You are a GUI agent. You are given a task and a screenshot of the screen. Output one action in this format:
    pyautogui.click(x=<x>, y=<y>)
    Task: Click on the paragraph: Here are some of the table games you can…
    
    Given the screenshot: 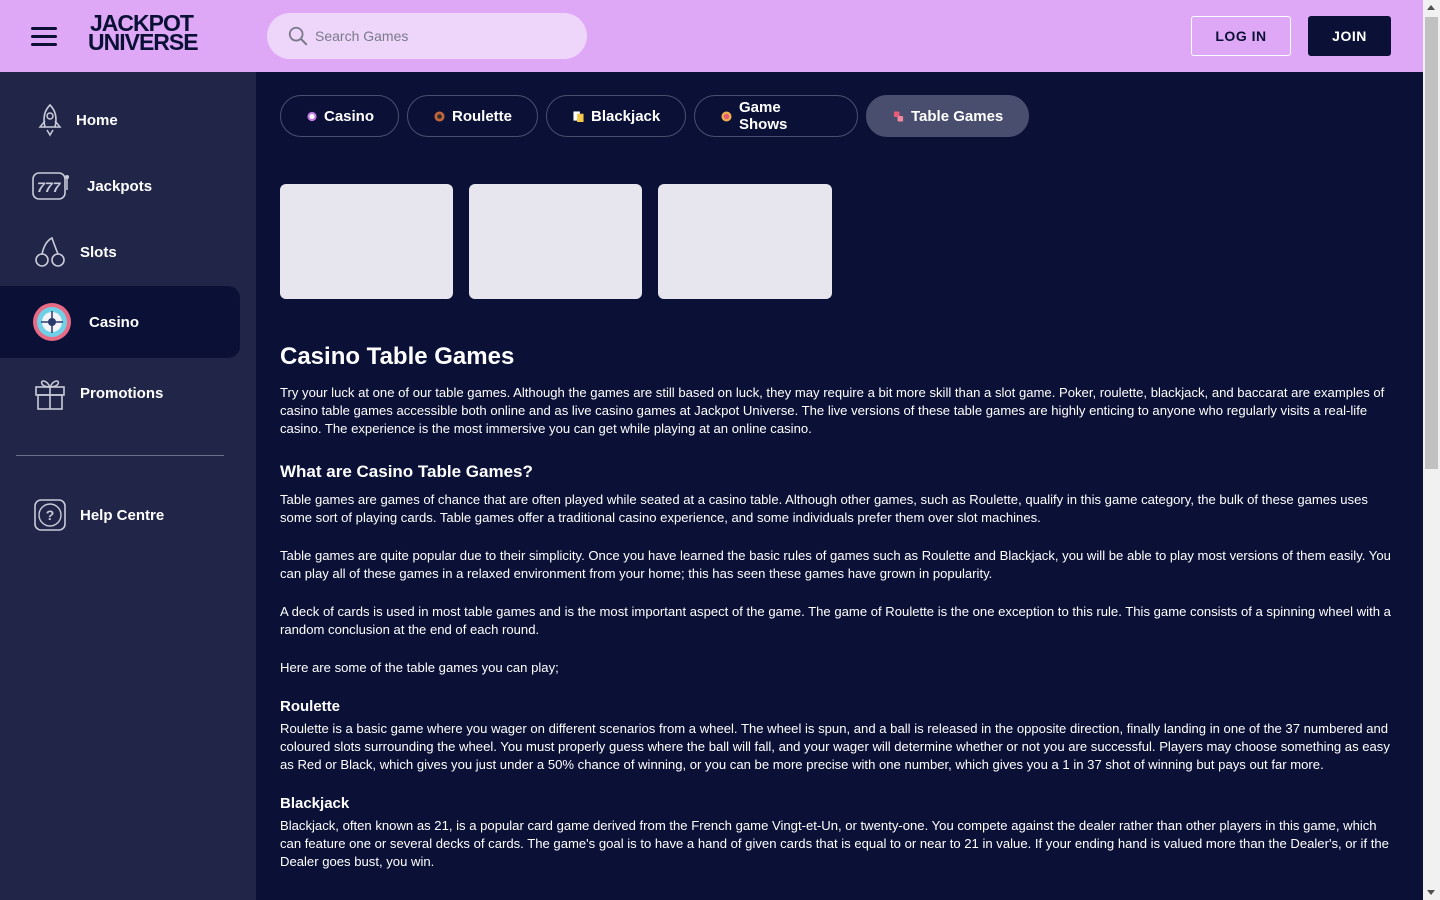 What is the action you would take?
    pyautogui.click(x=419, y=667)
    